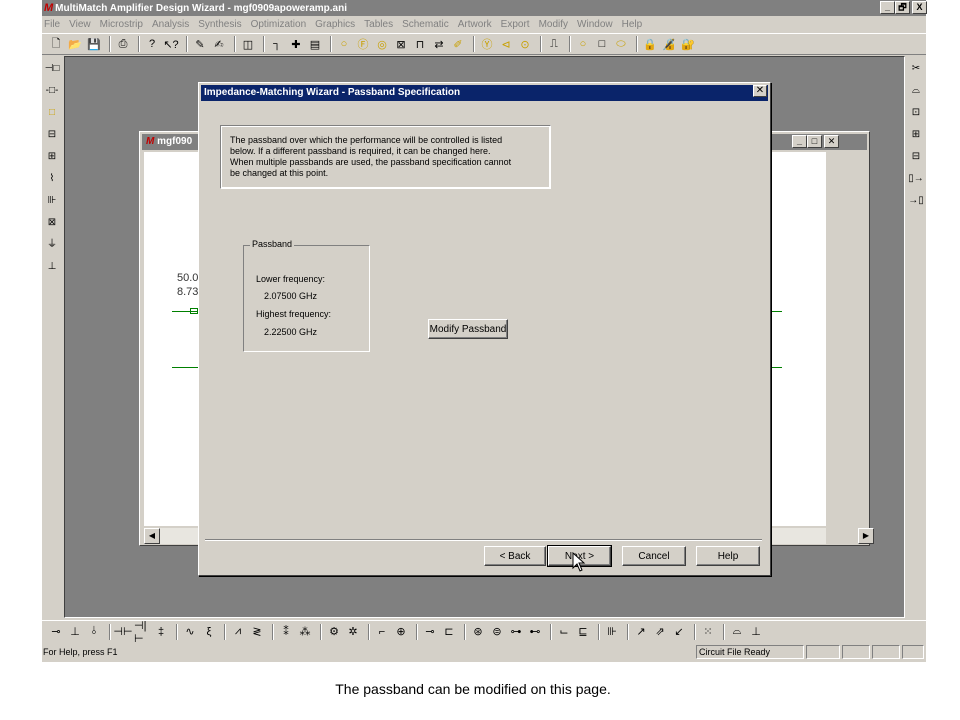  Describe the element at coordinates (122, 632) in the screenshot. I see `series-line-icon: ⊣⊢` at that location.